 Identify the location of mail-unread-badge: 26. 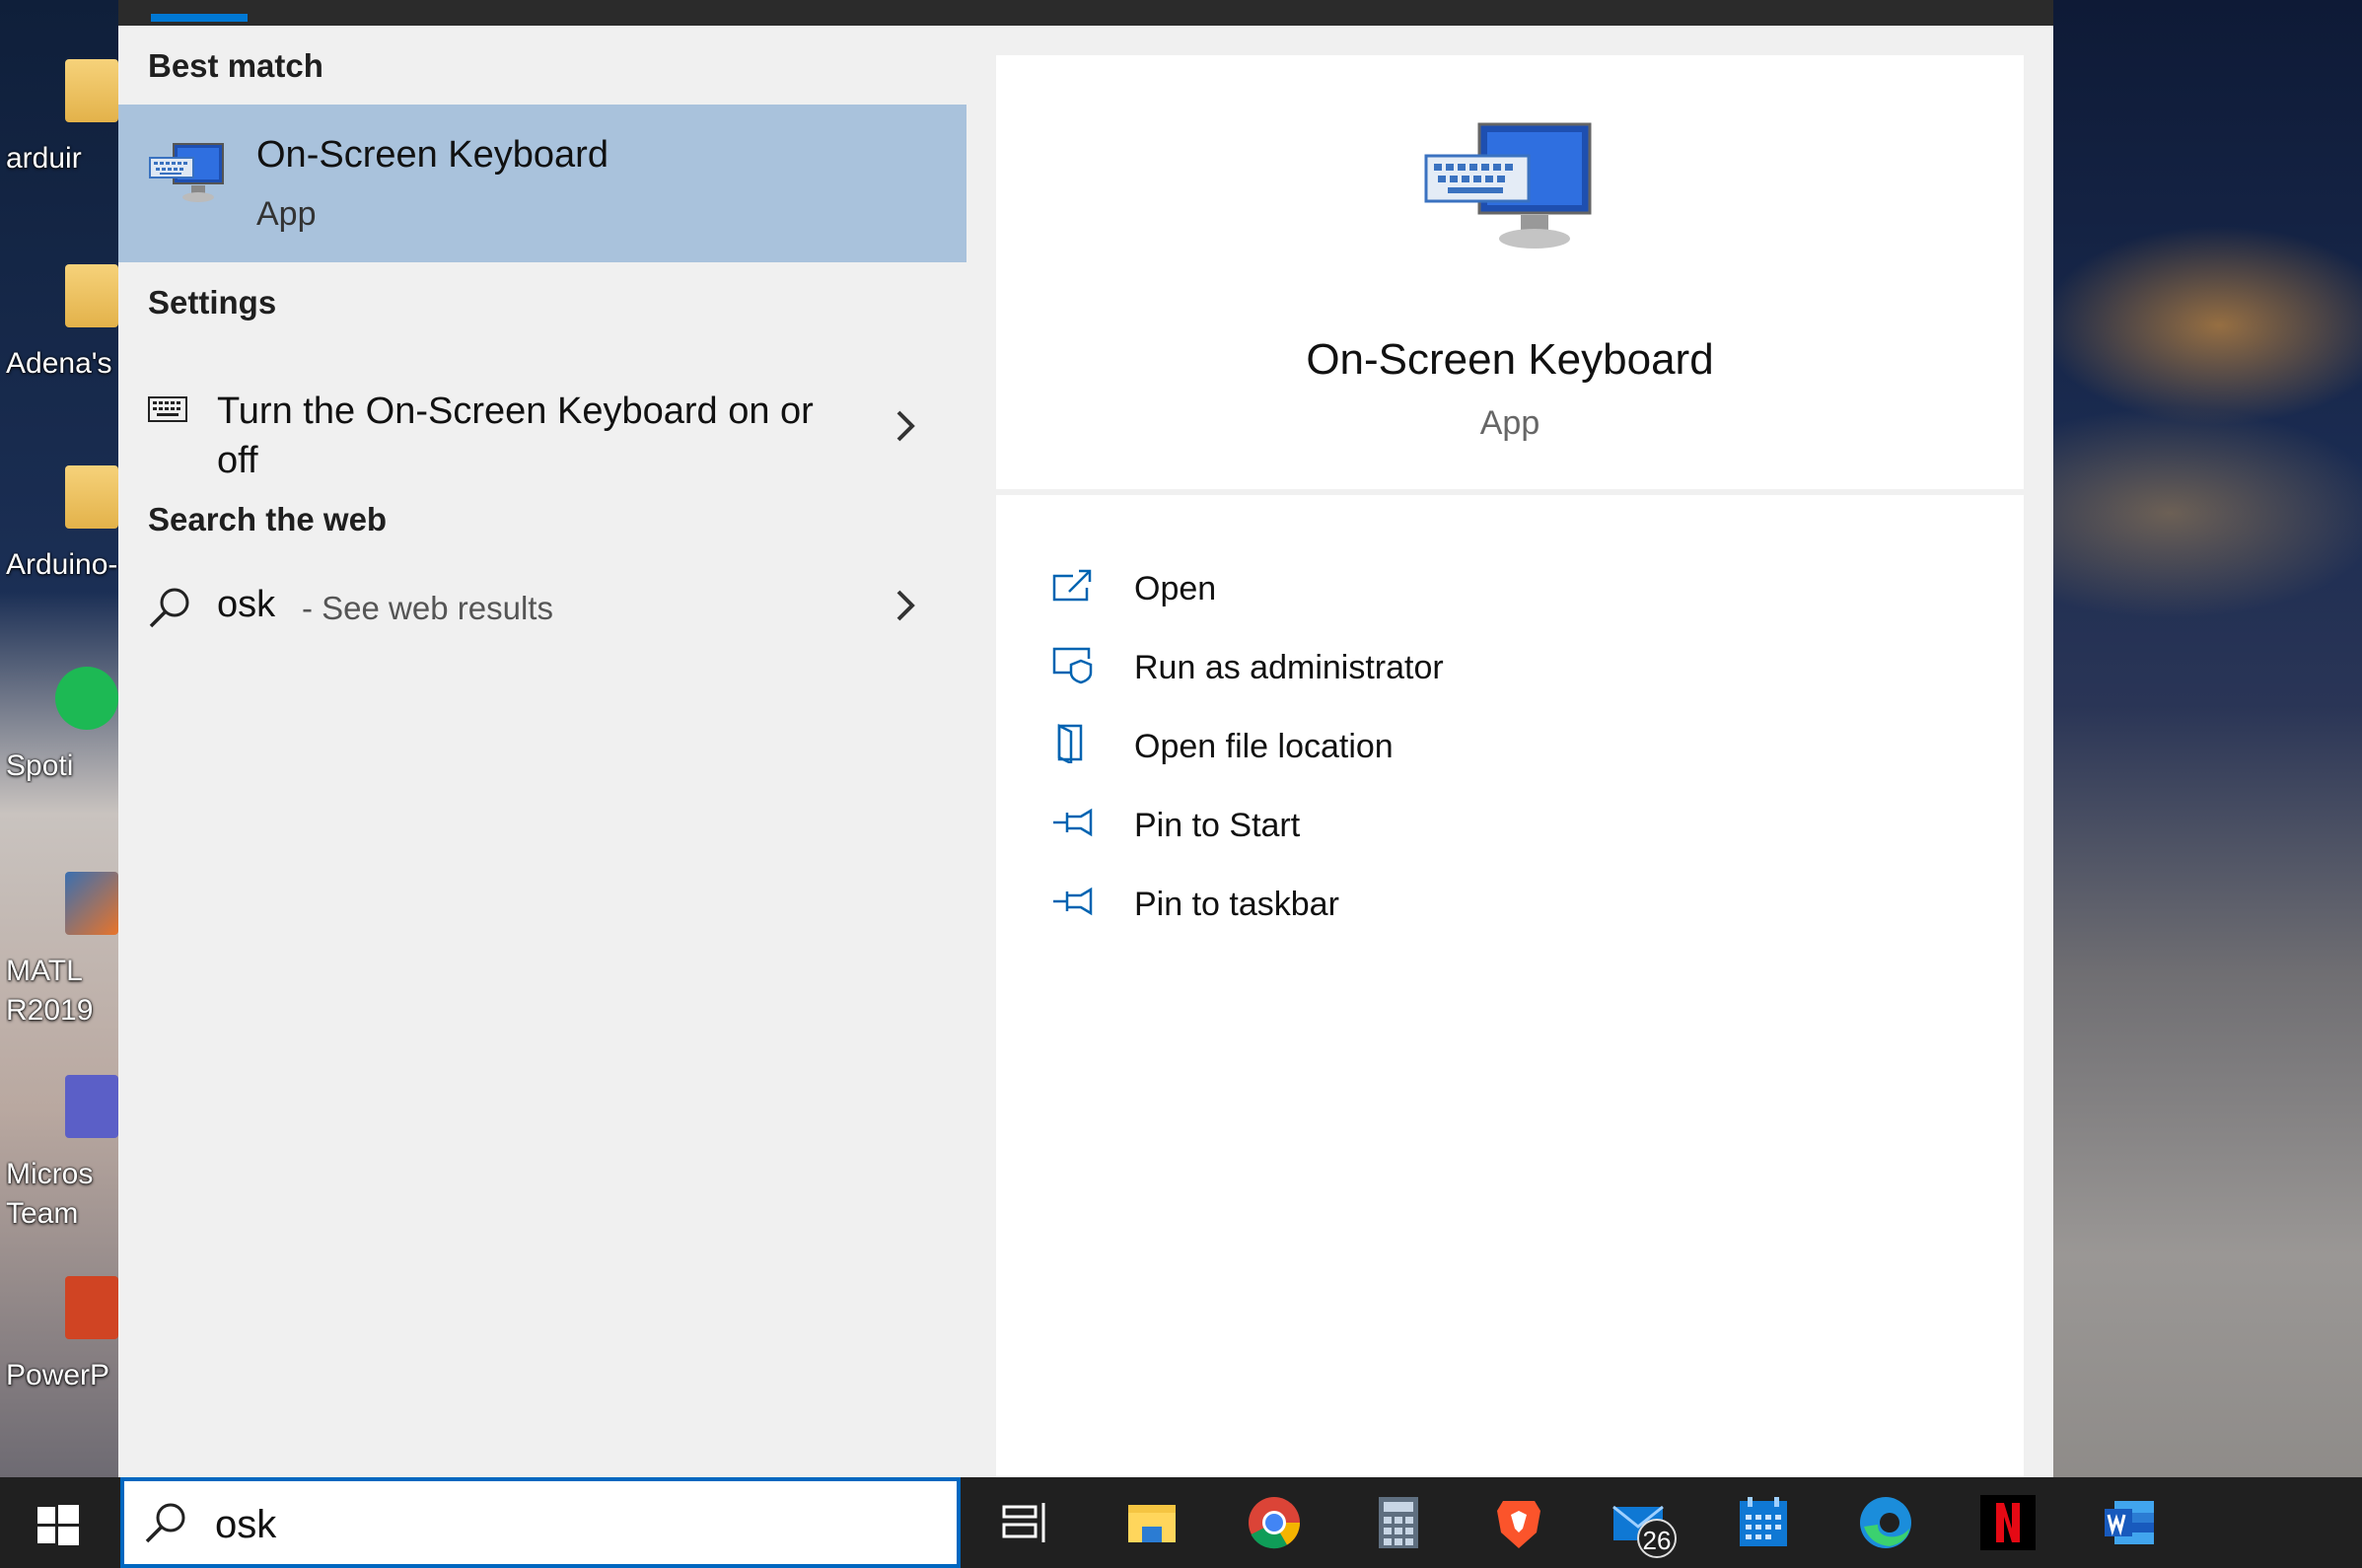
(1657, 1538).